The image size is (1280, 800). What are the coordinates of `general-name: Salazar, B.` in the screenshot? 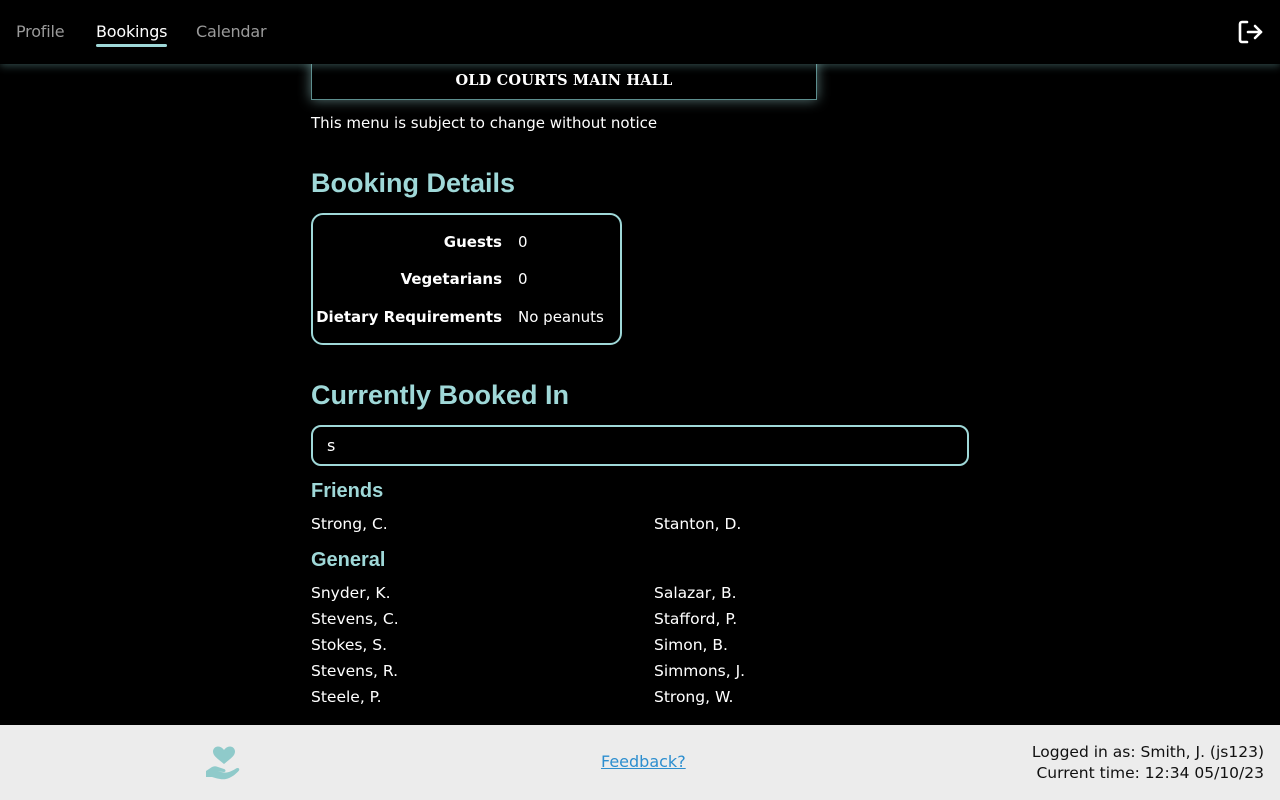 It's located at (695, 593).